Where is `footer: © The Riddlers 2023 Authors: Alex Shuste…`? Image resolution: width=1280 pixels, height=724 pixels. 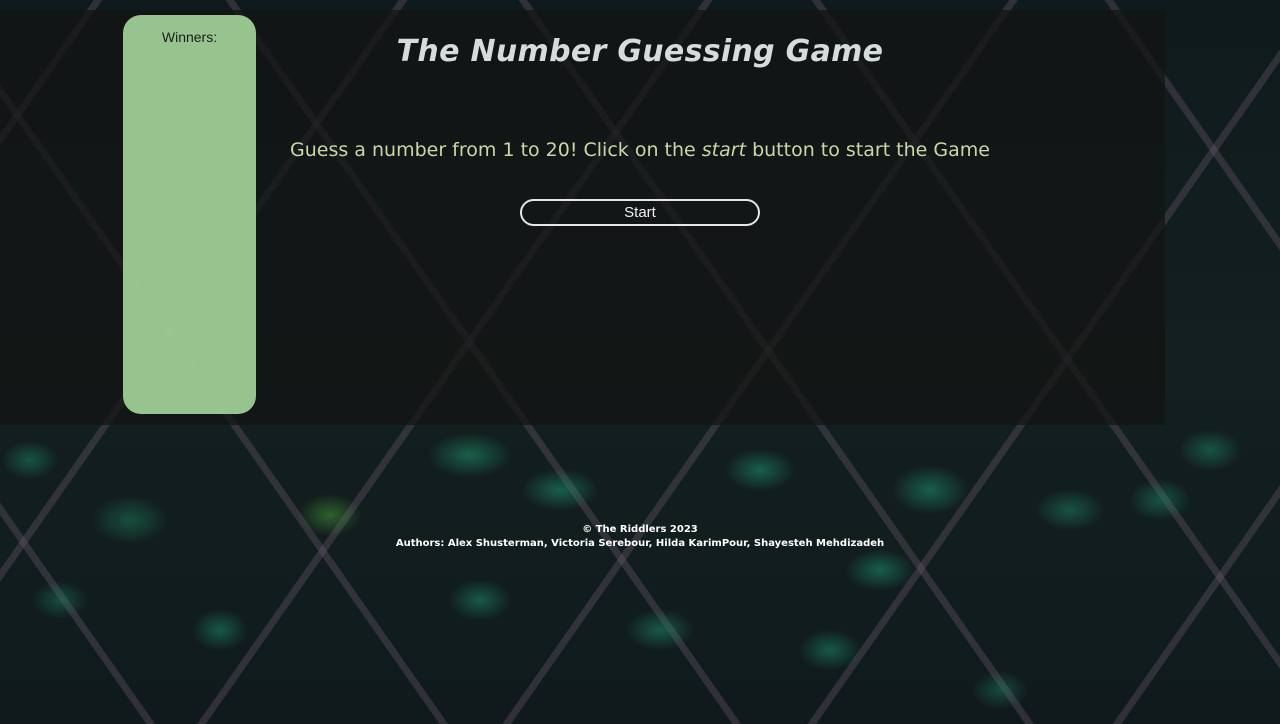 footer: © The Riddlers 2023 Authors: Alex Shuste… is located at coordinates (640, 537).